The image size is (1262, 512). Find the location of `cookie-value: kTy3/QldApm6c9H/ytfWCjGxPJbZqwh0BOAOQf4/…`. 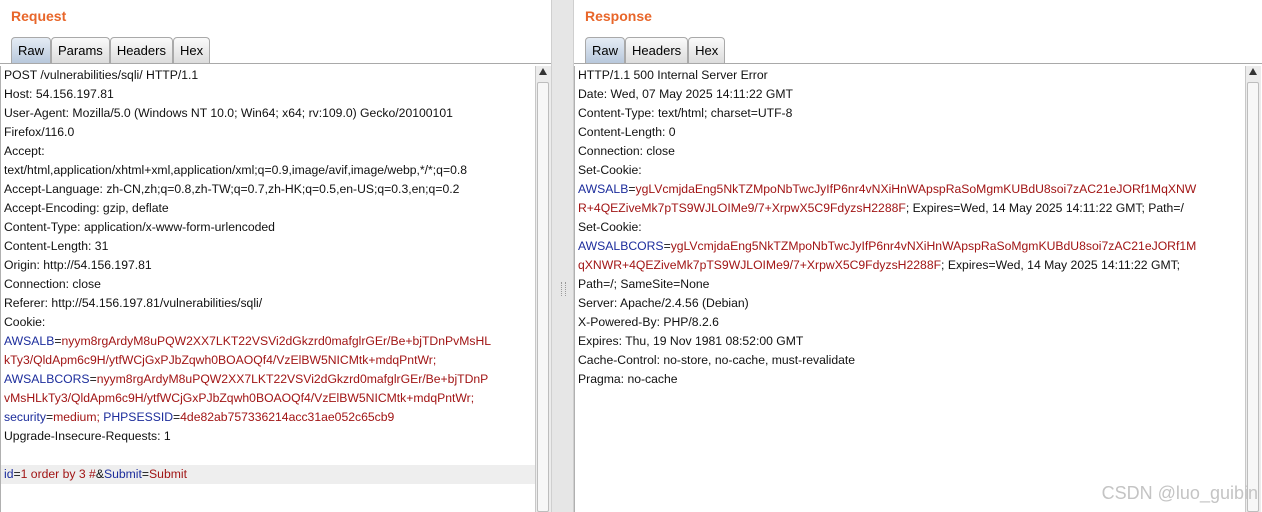

cookie-value: kTy3/QldApm6c9H/ytfWCjGxPJbZqwh0BOAOQf4/… is located at coordinates (220, 360).